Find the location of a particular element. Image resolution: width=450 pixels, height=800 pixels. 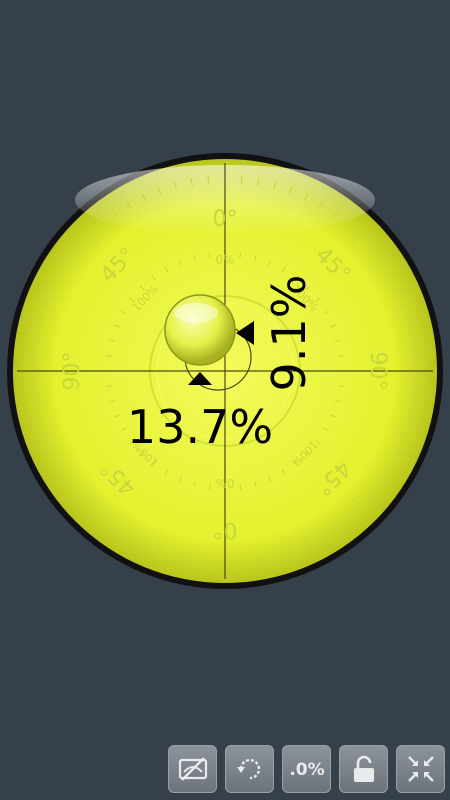

unlock-icon is located at coordinates (364, 769).